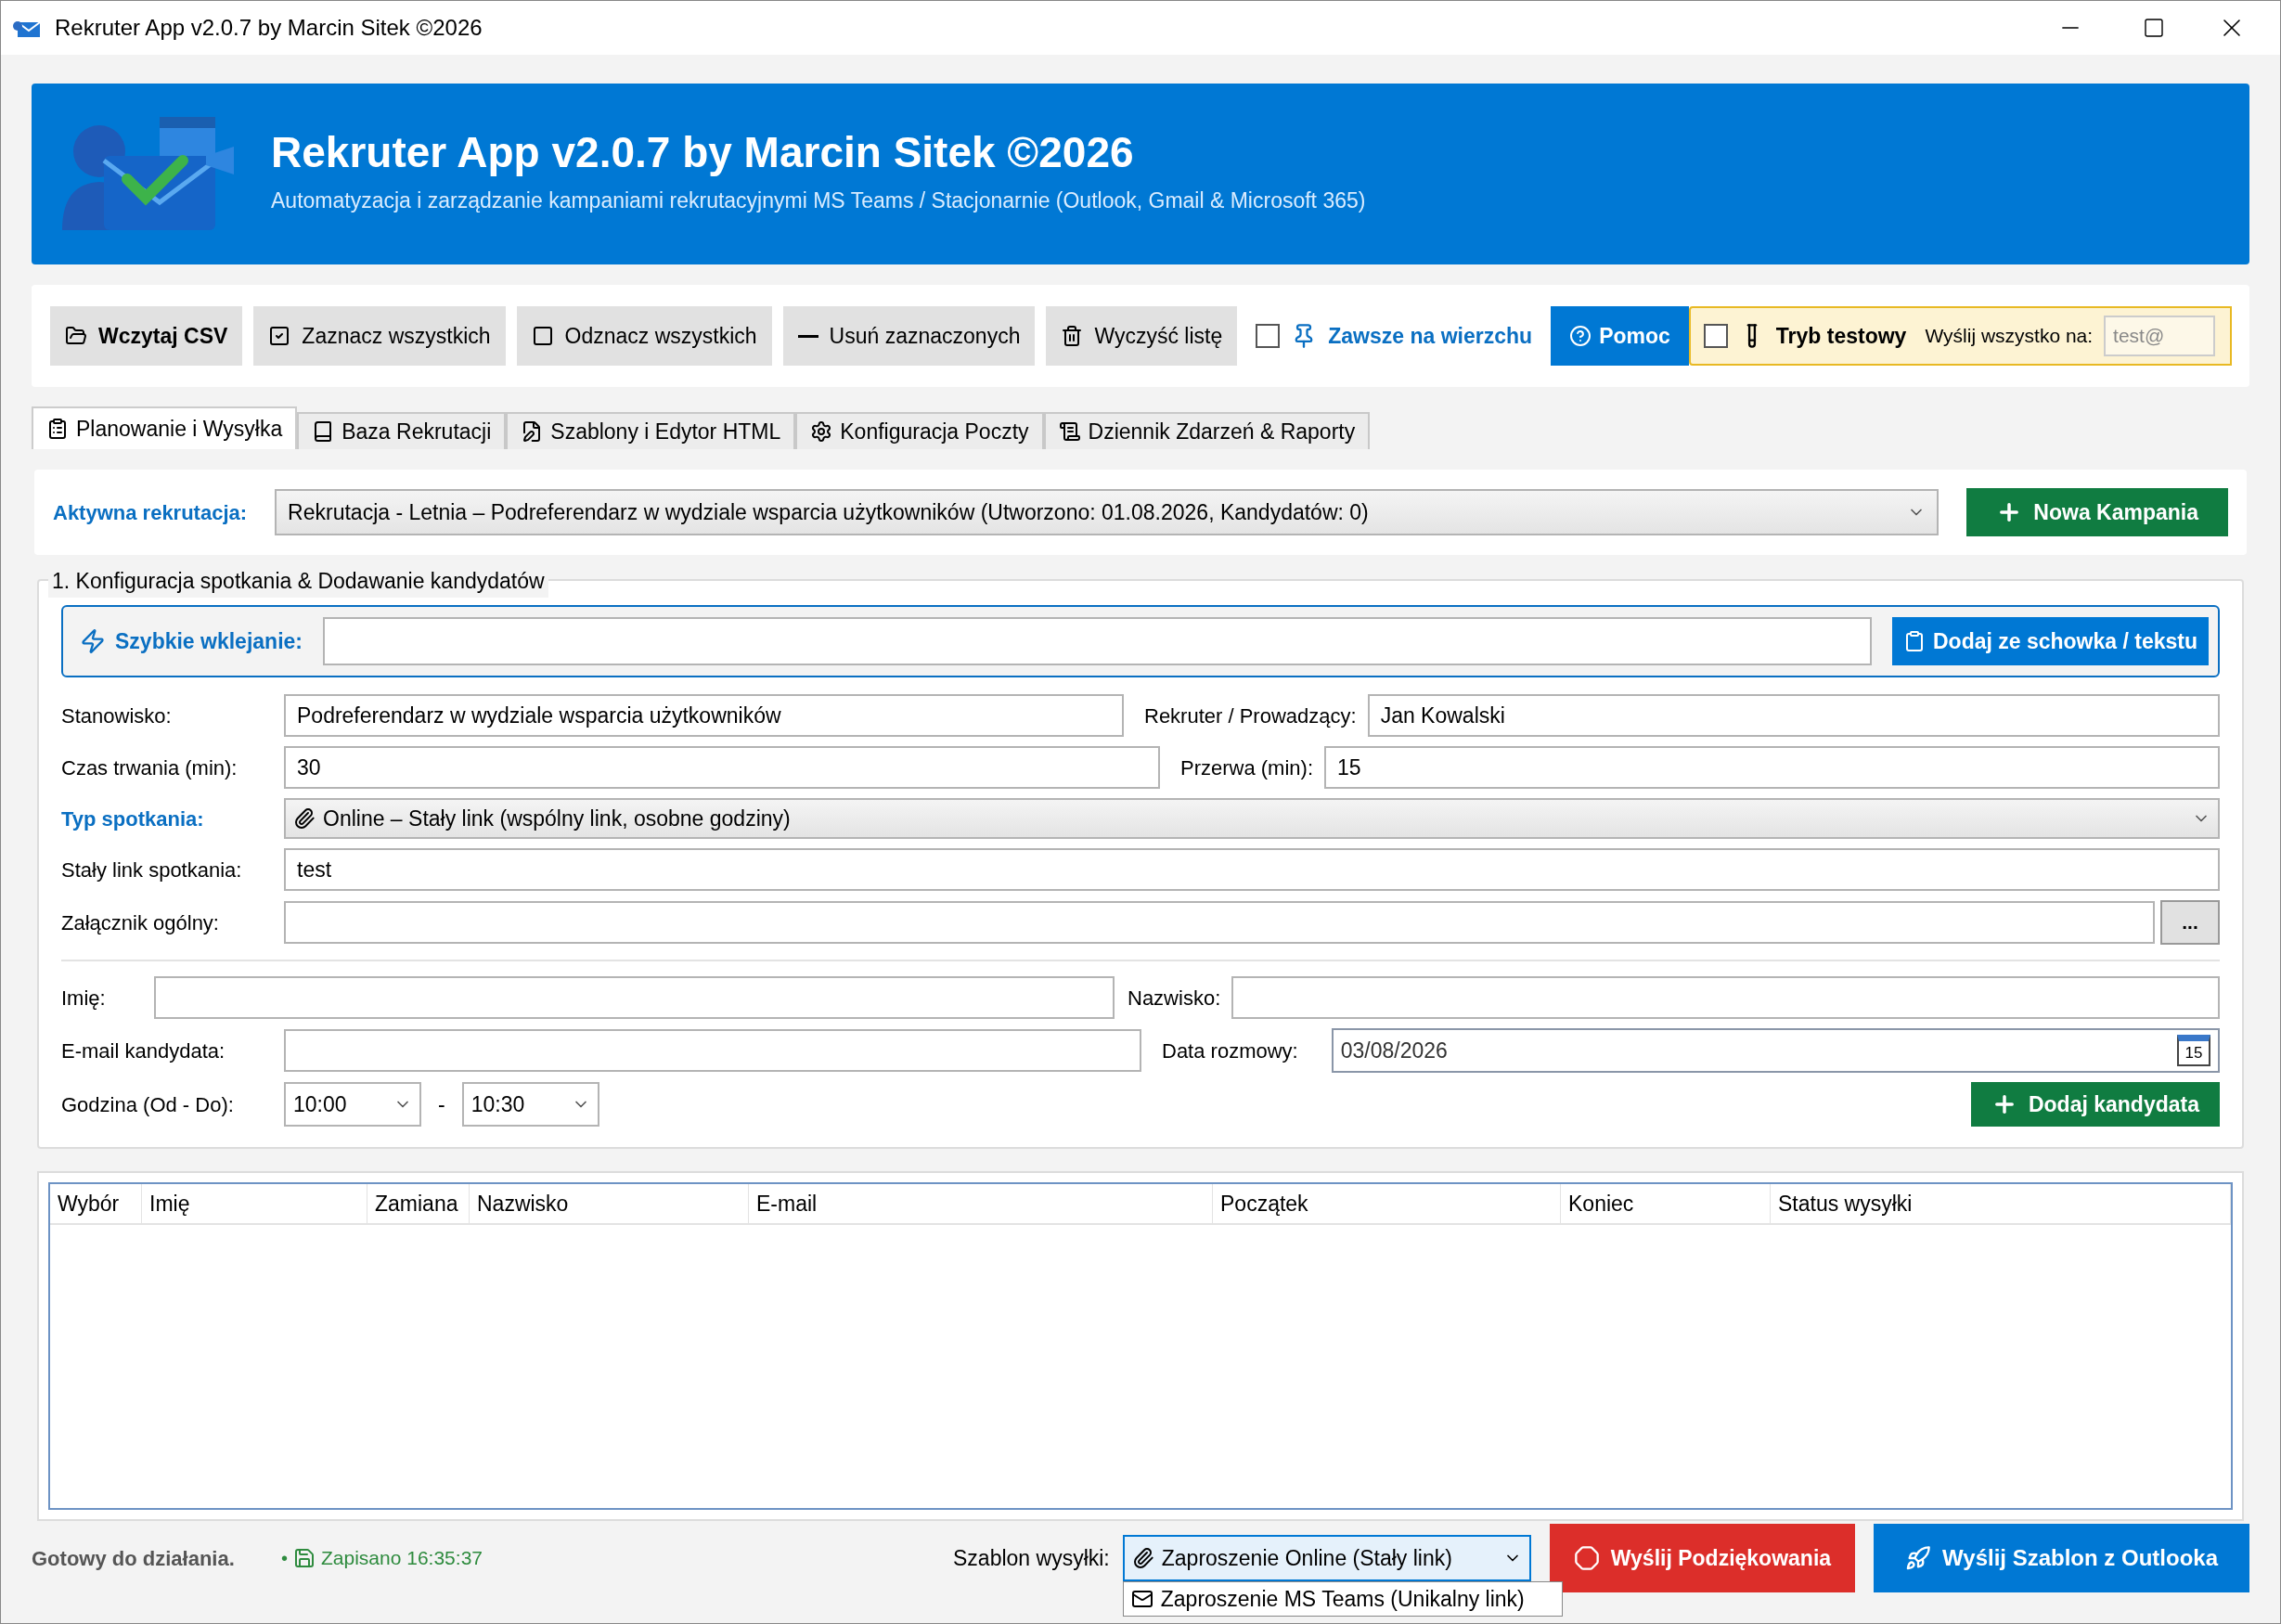 The width and height of the screenshot is (2281, 1624). What do you see at coordinates (152, 870) in the screenshot?
I see `field-label: Stały link spotkania:` at bounding box center [152, 870].